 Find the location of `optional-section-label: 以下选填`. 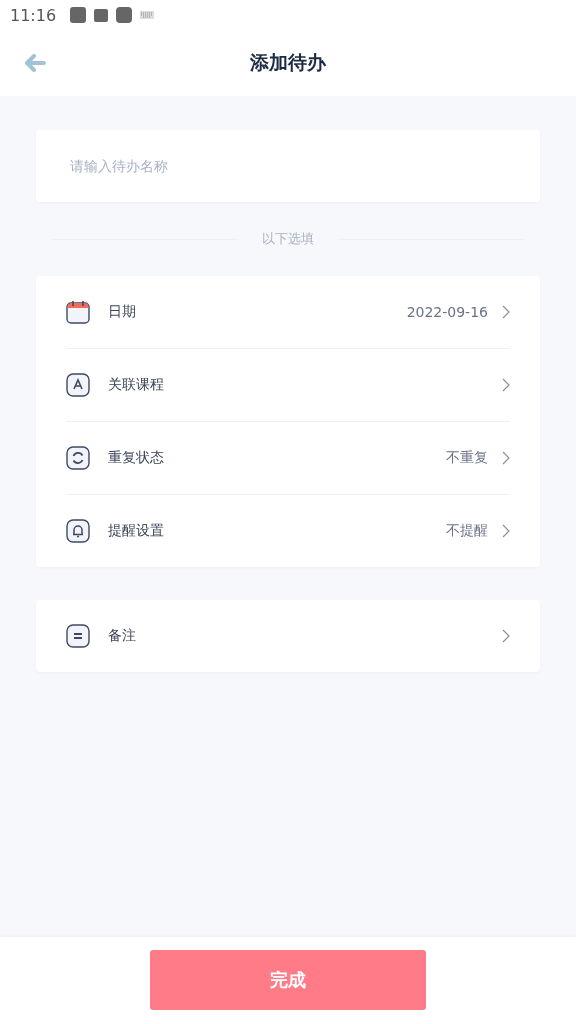

optional-section-label: 以下选填 is located at coordinates (288, 239).